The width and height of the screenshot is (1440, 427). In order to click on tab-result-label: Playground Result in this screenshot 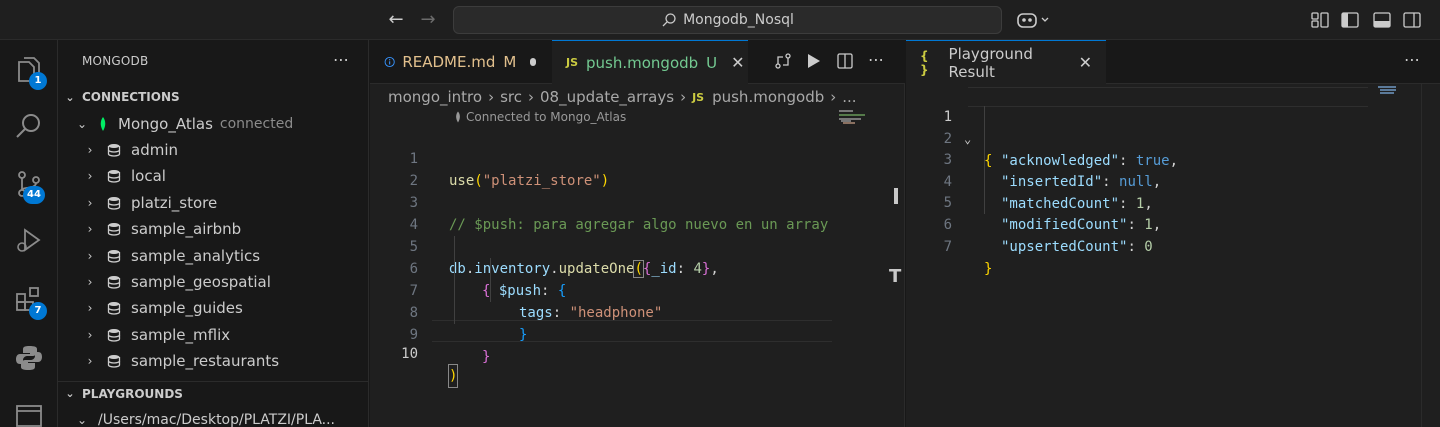, I will do `click(990, 62)`.